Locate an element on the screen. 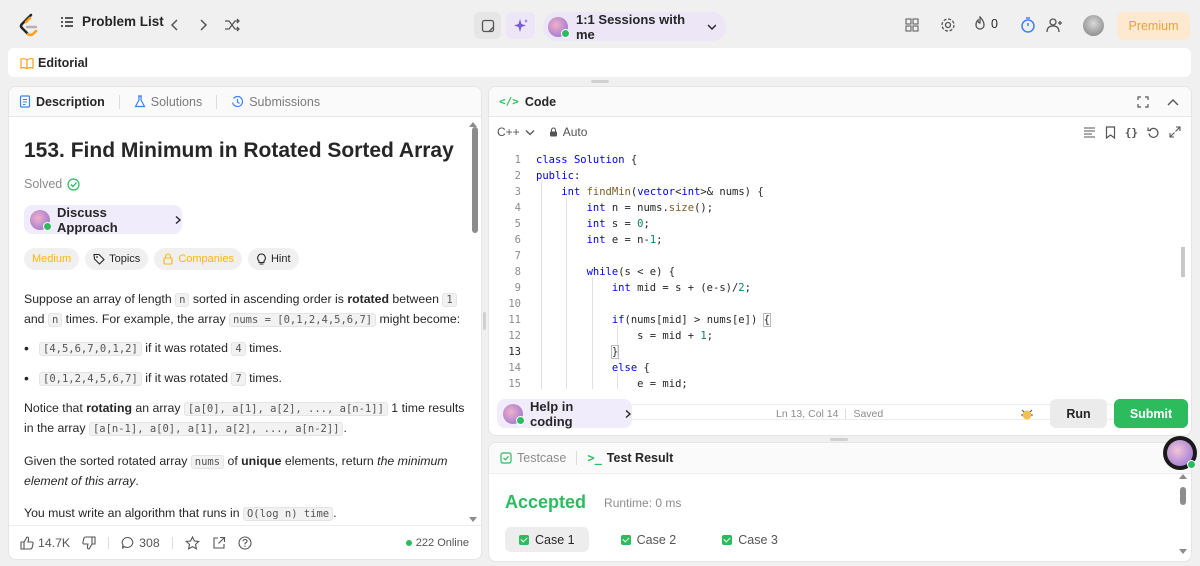 The height and width of the screenshot is (566, 1200). note-icon is located at coordinates (487, 25).